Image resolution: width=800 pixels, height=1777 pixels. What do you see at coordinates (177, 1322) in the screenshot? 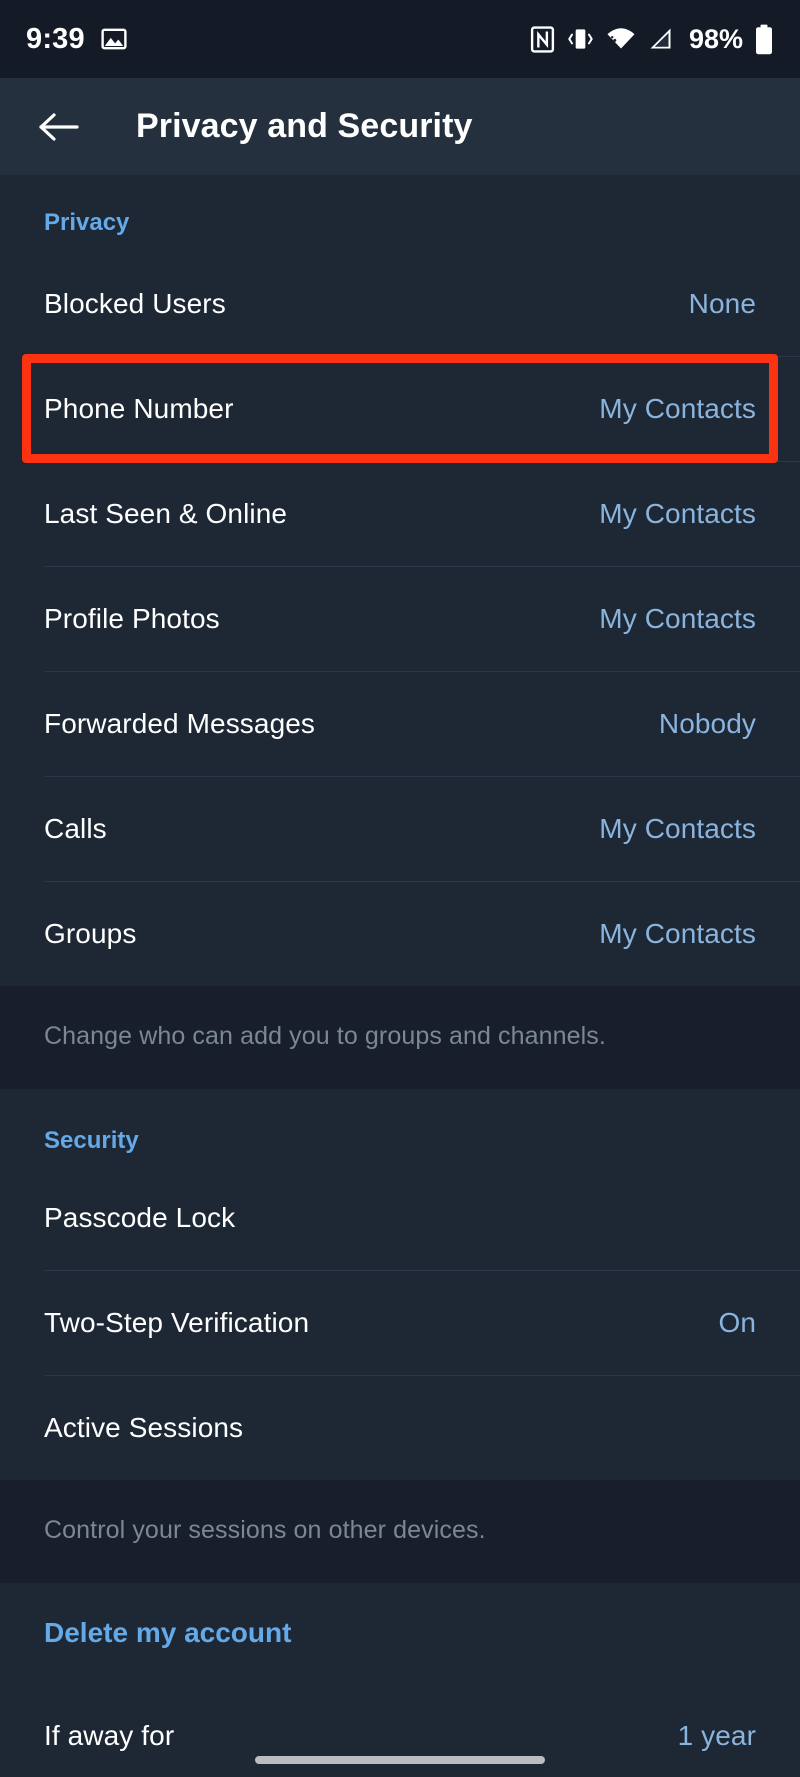
I see `row-label: Two-Step Verification` at bounding box center [177, 1322].